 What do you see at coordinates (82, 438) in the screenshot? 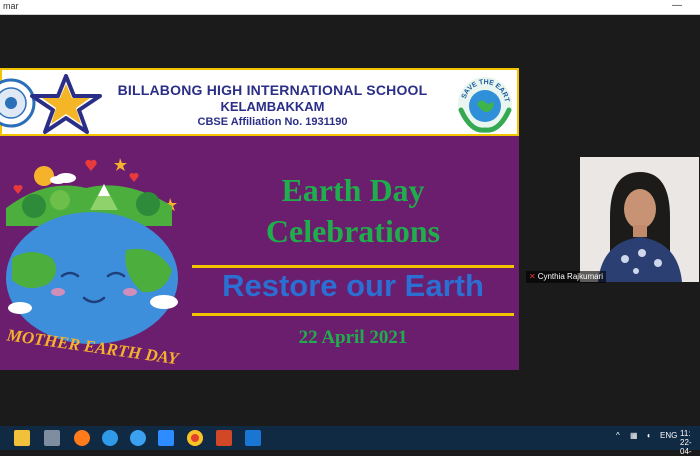
I see `firefox-icon` at bounding box center [82, 438].